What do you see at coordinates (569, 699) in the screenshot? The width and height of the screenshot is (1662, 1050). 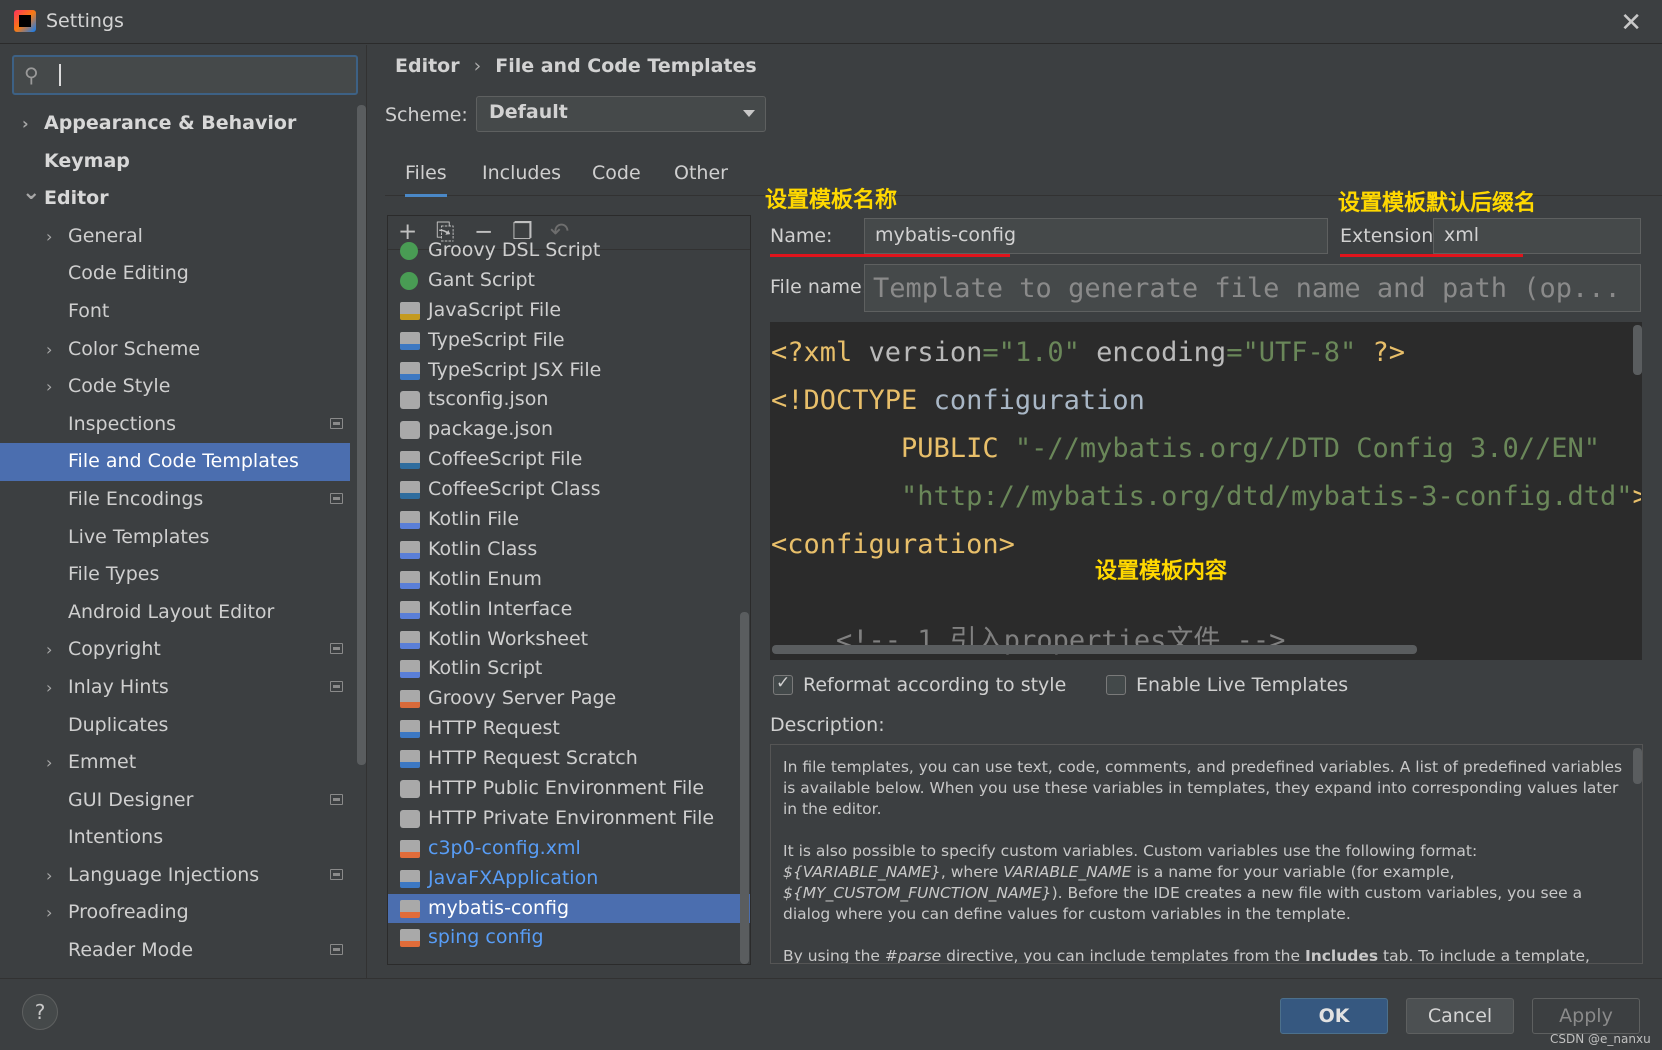 I see `template-list-item: Groovy Server Page` at bounding box center [569, 699].